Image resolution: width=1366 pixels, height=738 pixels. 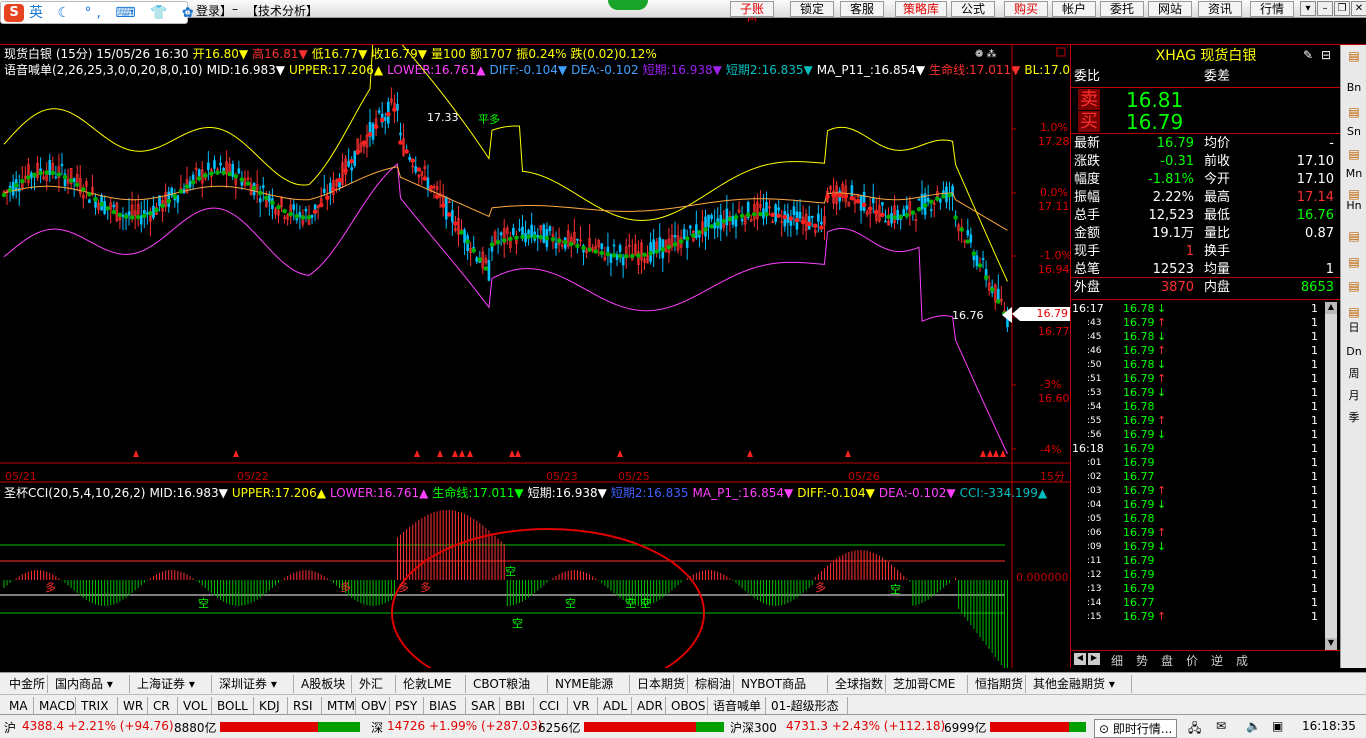 What do you see at coordinates (1354, 112) in the screenshot?
I see `side-tool-icon-1: ▤` at bounding box center [1354, 112].